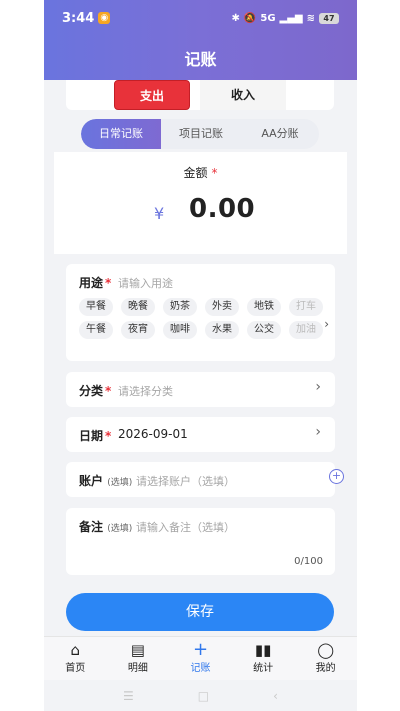 The image size is (400, 711). Describe the element at coordinates (200, 18) in the screenshot. I see `status-bar: 3:44 ◉ ✱ 🔕 5G ▂▄▆ ≋ 47` at that location.